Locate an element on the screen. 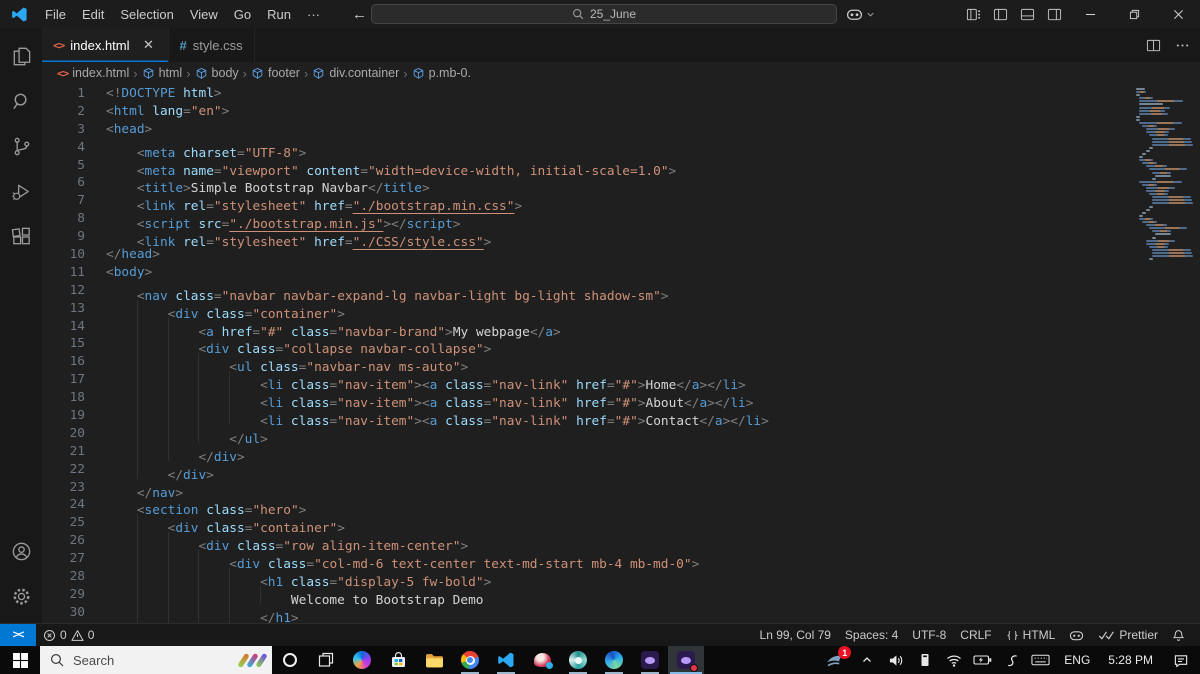 This screenshot has height=674, width=1200. code-line-partial: 31 <p class="lead"> is located at coordinates (588, 623).